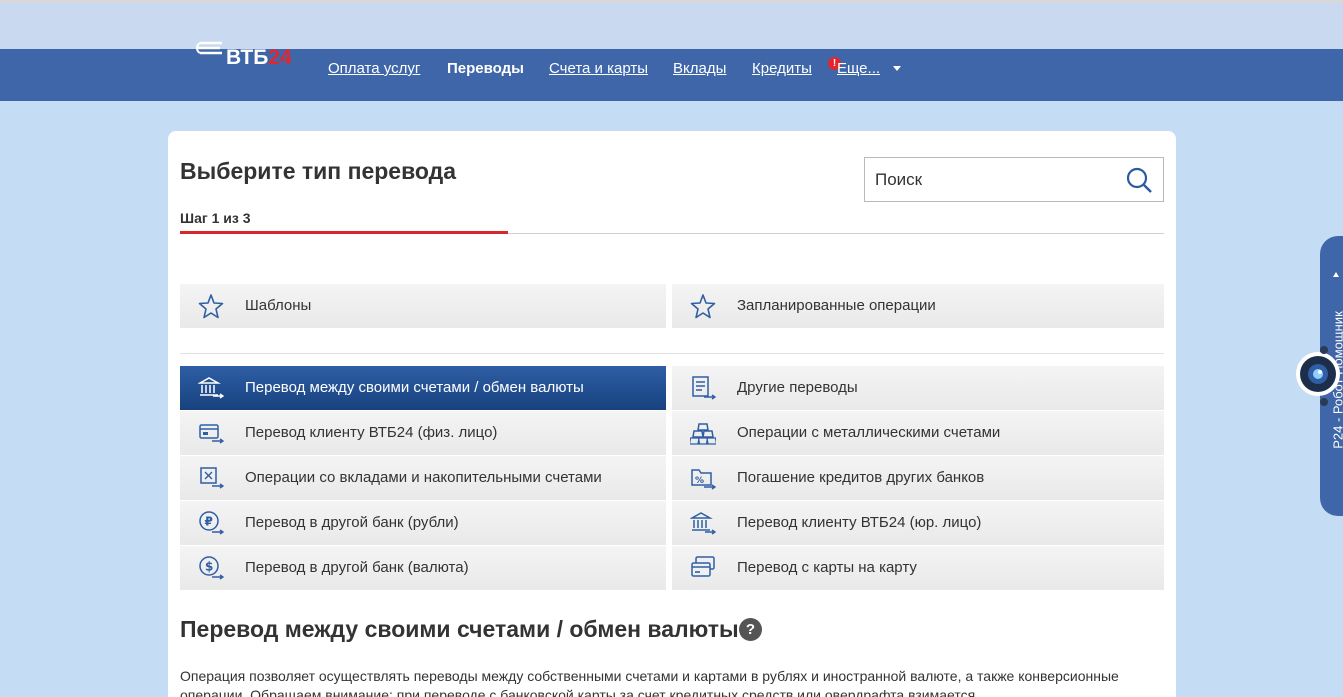 The image size is (1343, 697). What do you see at coordinates (992, 179) in the screenshot?
I see `search-input` at bounding box center [992, 179].